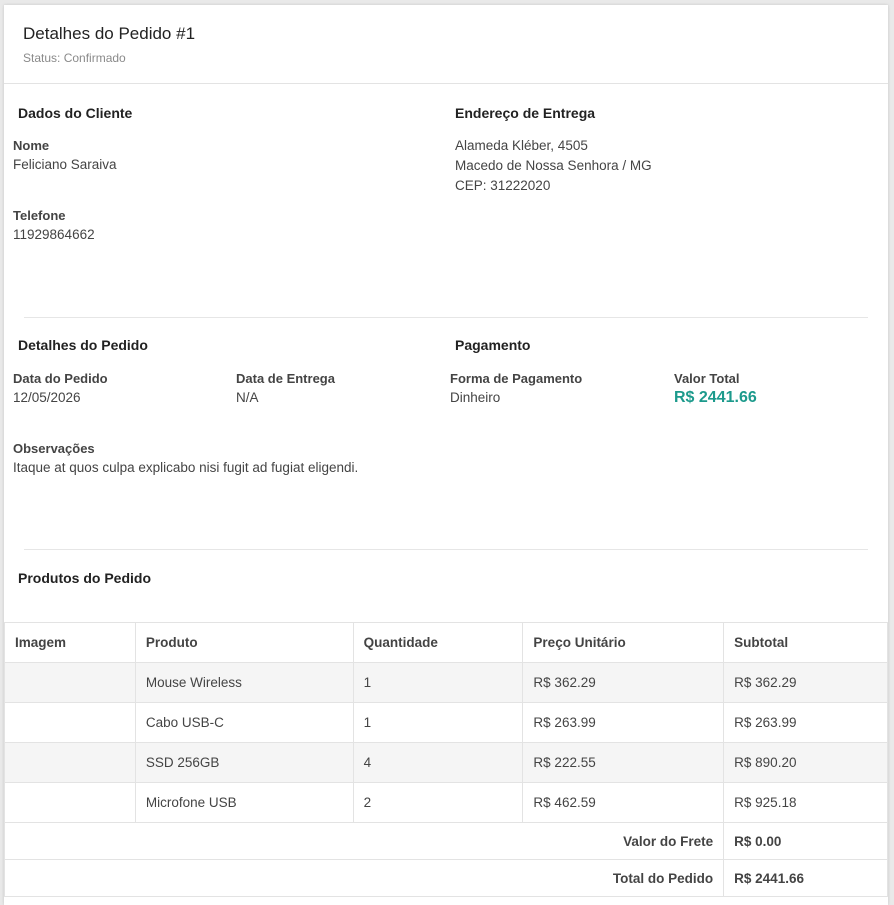 This screenshot has height=905, width=894. Describe the element at coordinates (244, 682) in the screenshot. I see `product-name: Mouse Wireless` at that location.